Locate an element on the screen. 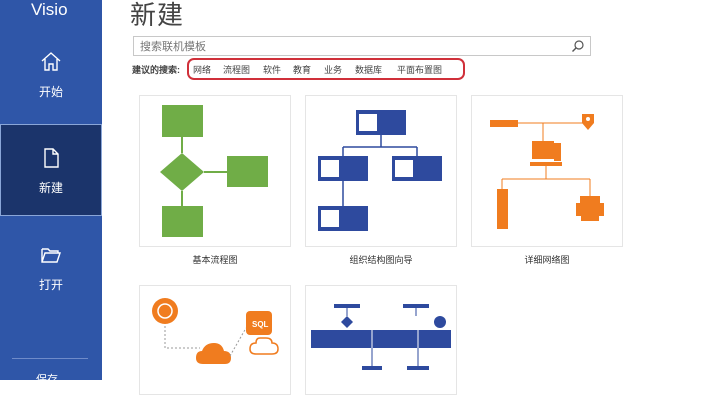 This screenshot has height=395, width=720. flowchart-thumbnail is located at coordinates (214, 171).